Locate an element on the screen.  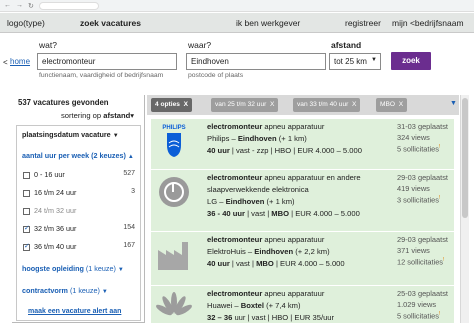
nav-account: mijn <bedrijfsnaam is located at coordinates (428, 23).